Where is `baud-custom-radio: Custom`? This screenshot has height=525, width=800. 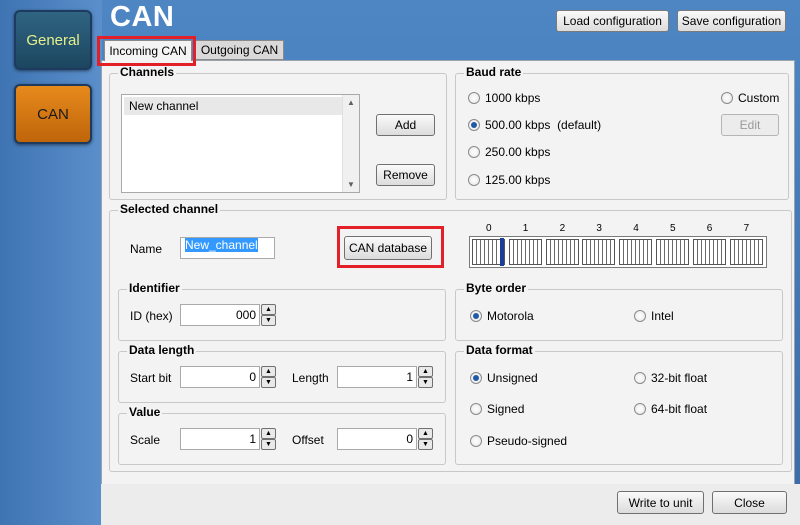
baud-custom-radio: Custom is located at coordinates (750, 98).